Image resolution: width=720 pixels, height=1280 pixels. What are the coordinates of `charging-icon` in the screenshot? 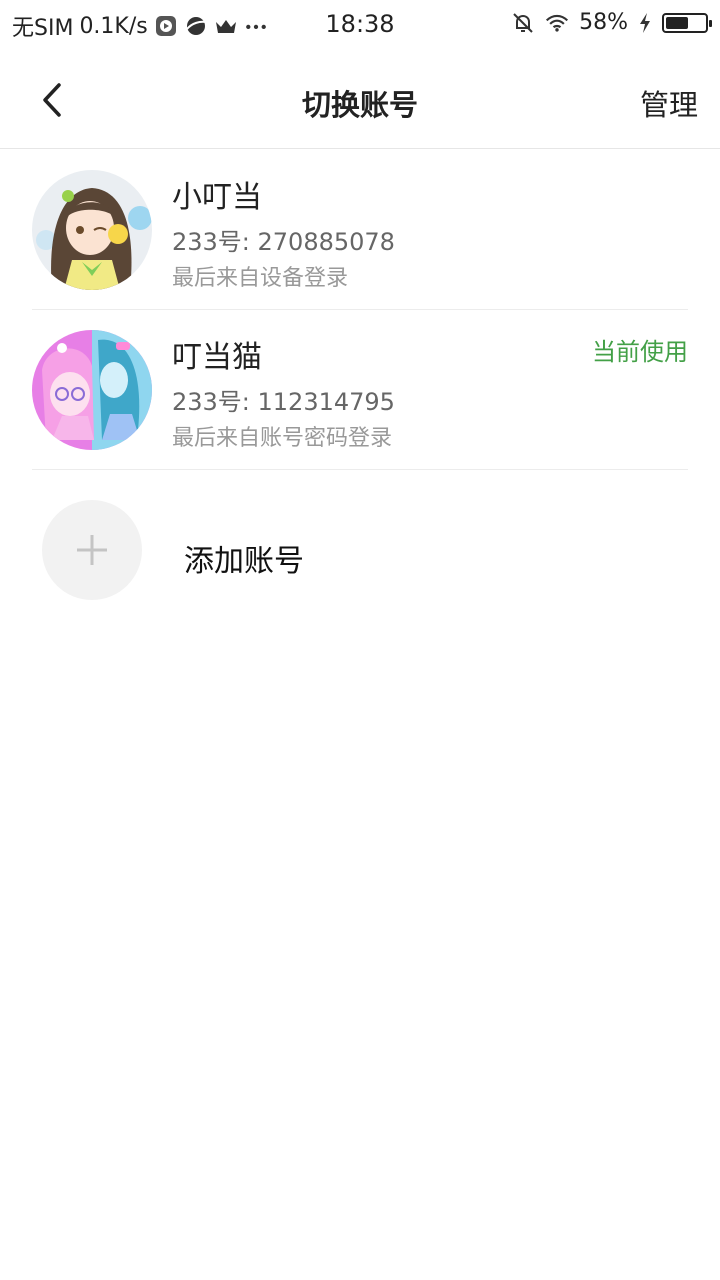 It's located at (645, 23).